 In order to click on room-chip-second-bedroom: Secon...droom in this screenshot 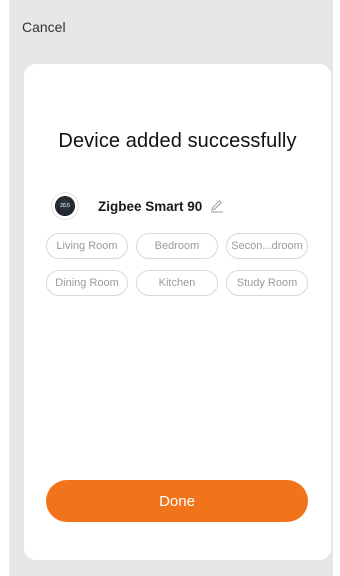, I will do `click(267, 246)`.